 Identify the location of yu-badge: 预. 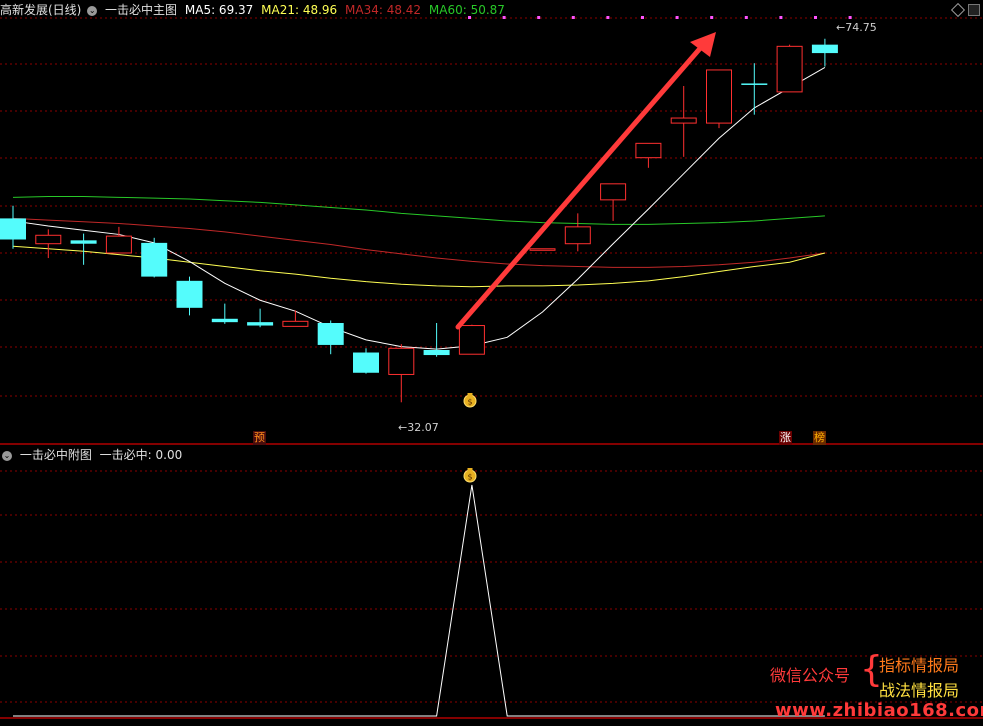
(259, 438).